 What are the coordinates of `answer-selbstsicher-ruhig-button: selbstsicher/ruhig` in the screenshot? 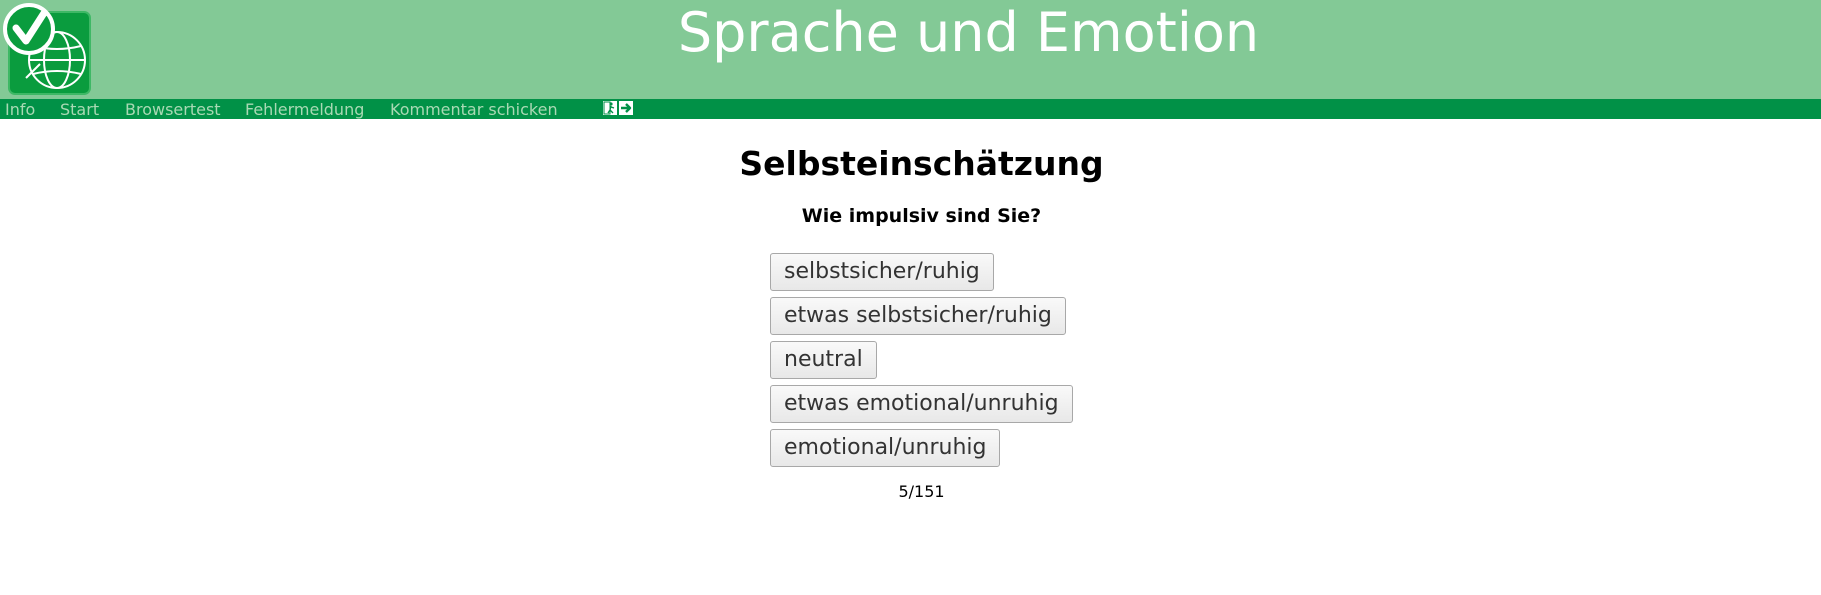 It's located at (882, 272).